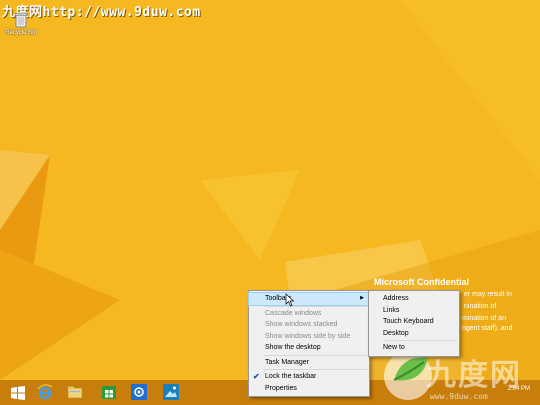  What do you see at coordinates (414, 334) in the screenshot?
I see `submenu-item-desktop: Desktop` at bounding box center [414, 334].